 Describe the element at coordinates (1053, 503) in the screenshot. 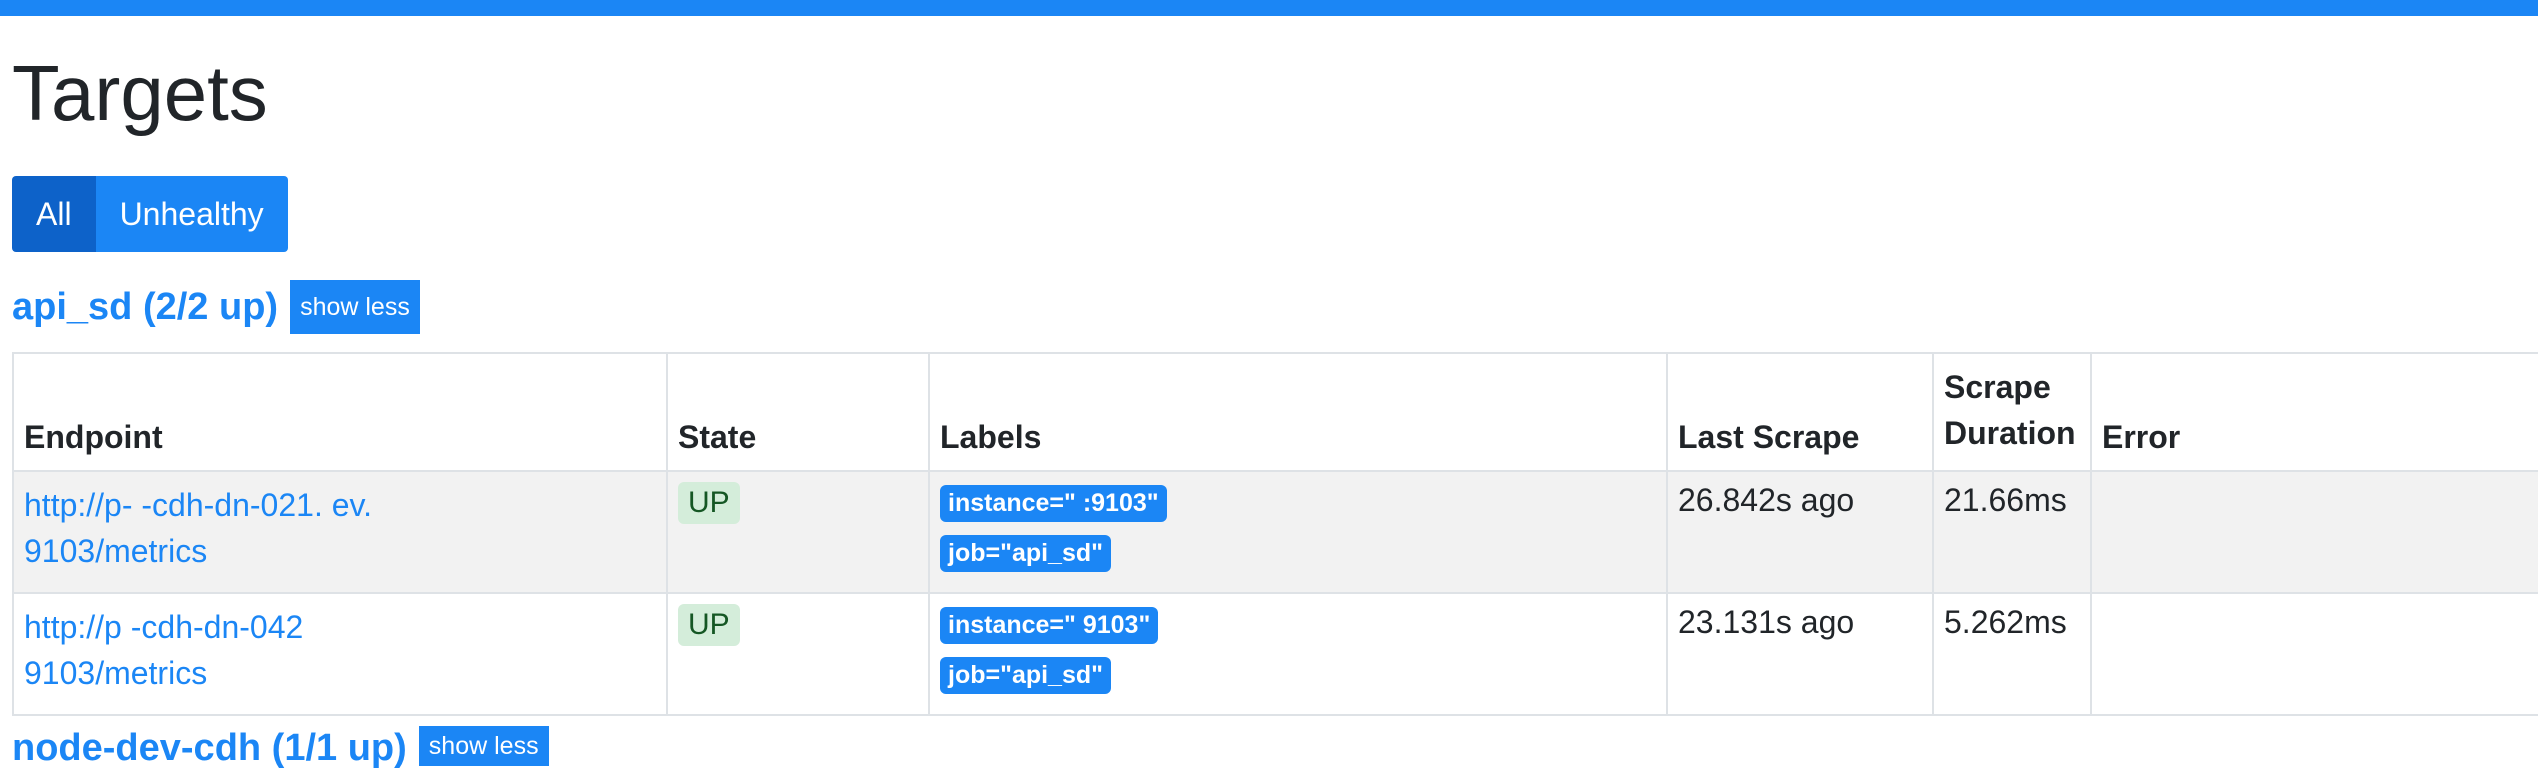

I see `instance-label-badge: instance=" :9103"` at that location.